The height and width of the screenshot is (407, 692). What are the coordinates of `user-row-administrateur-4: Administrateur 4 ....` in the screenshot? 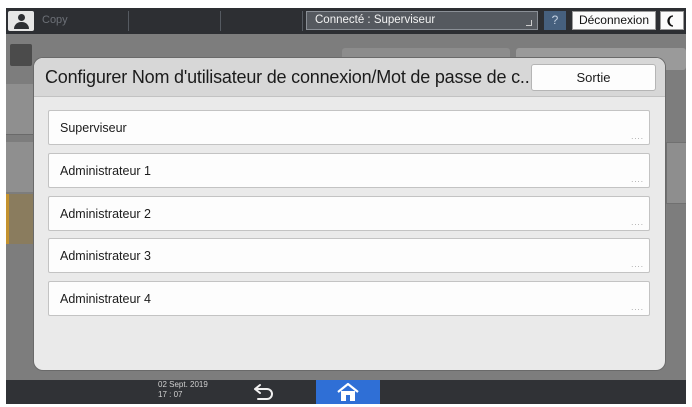 It's located at (349, 298).